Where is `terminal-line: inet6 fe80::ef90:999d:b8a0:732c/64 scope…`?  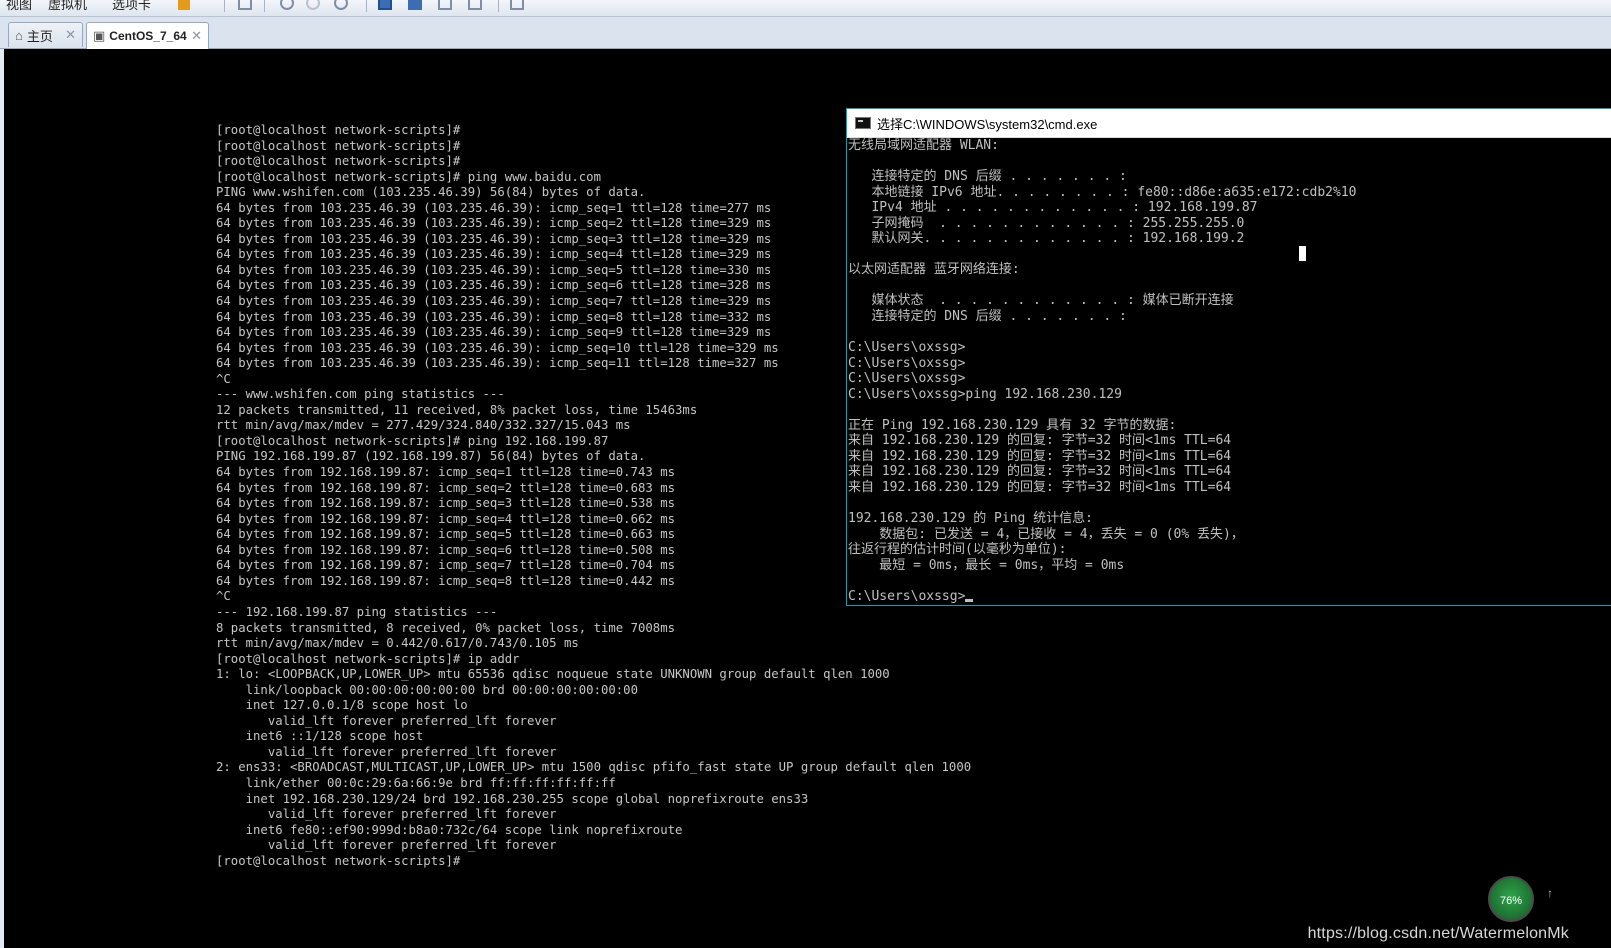
terminal-line: inet6 fe80::ef90:999d:b8a0:732c/64 scope… is located at coordinates (449, 829).